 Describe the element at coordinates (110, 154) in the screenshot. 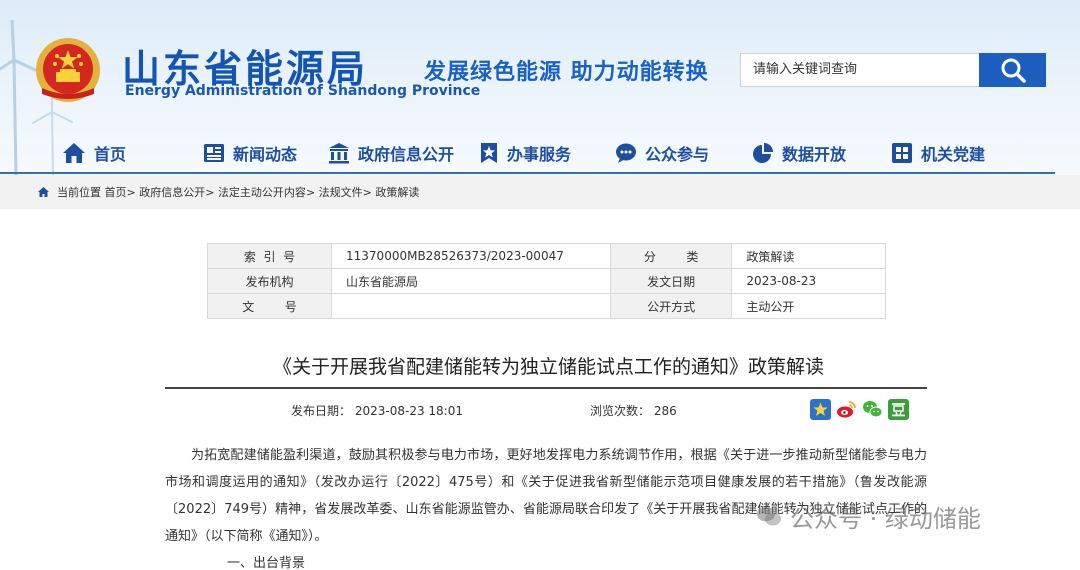

I see `nav-item-label: 首页` at that location.